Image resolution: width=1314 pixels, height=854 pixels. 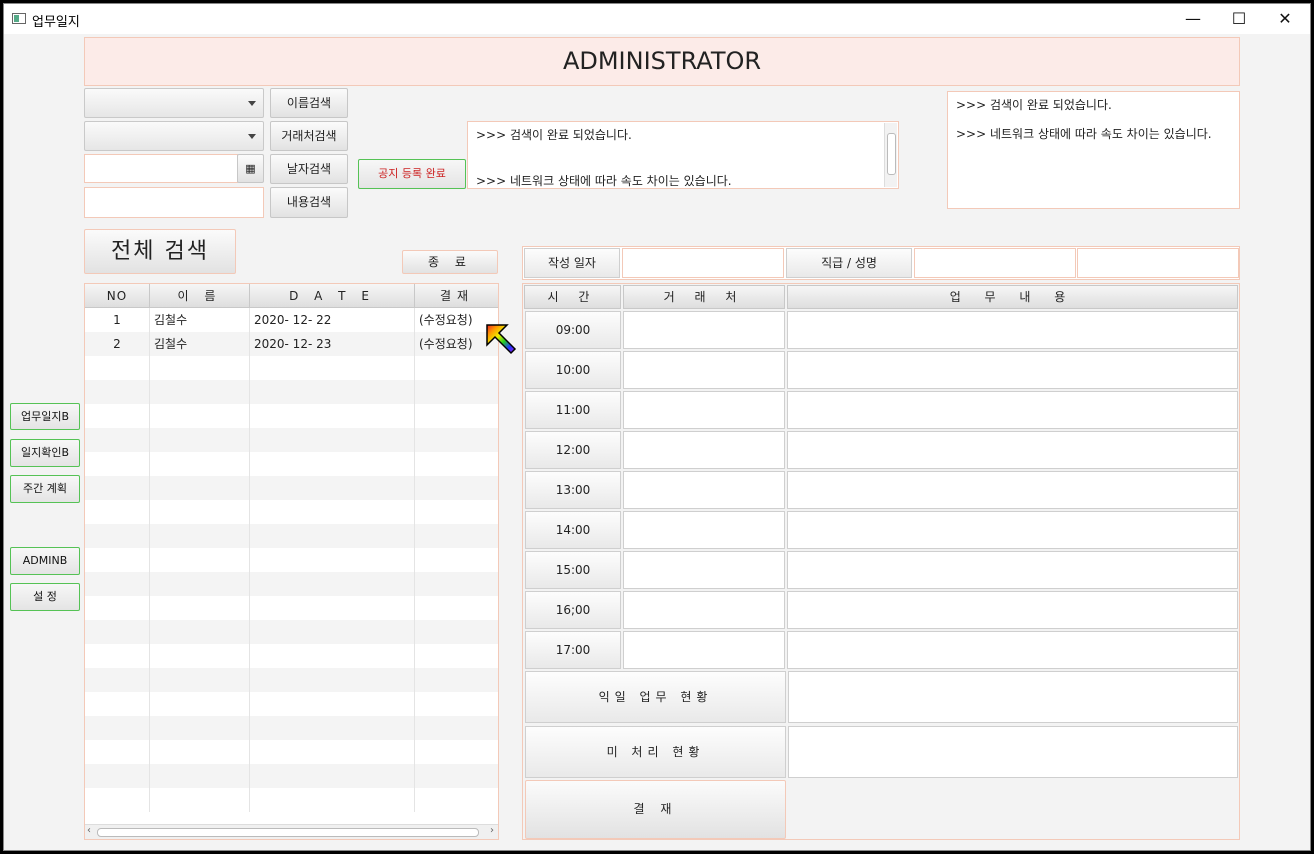 What do you see at coordinates (995, 263) in the screenshot?
I see `position-field` at bounding box center [995, 263].